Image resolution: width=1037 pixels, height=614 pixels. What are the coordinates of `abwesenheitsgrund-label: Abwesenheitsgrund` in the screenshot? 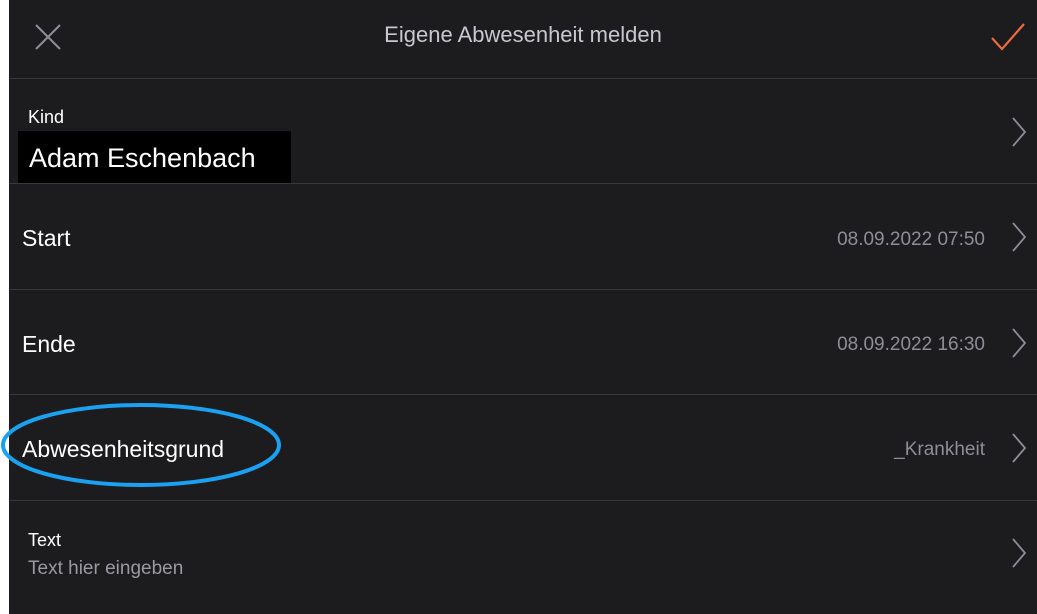 It's located at (123, 449).